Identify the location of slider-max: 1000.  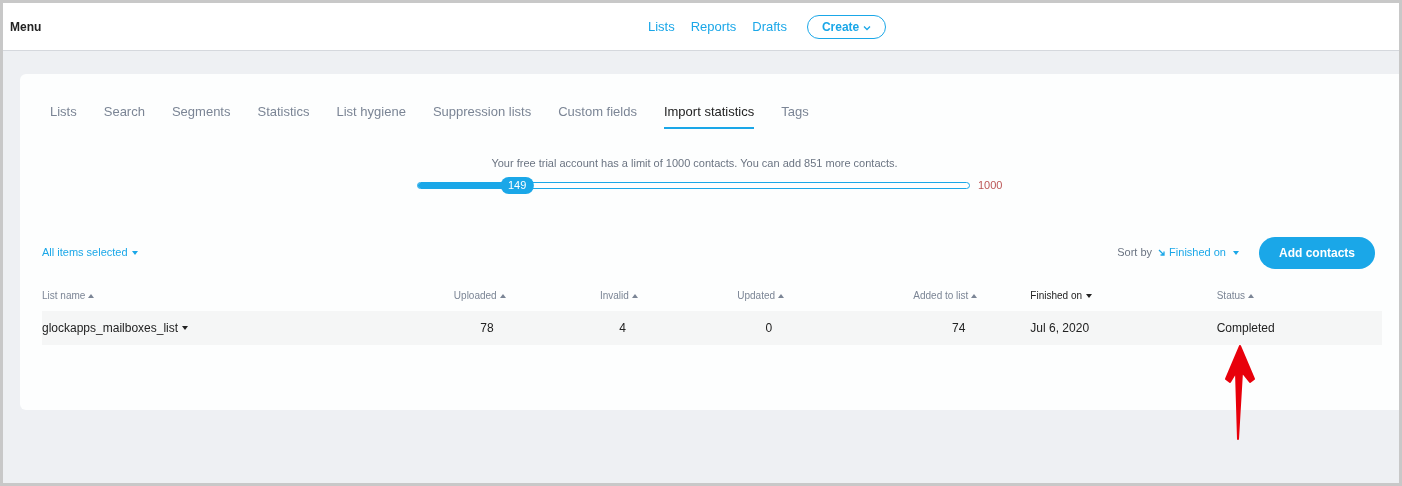
(990, 185).